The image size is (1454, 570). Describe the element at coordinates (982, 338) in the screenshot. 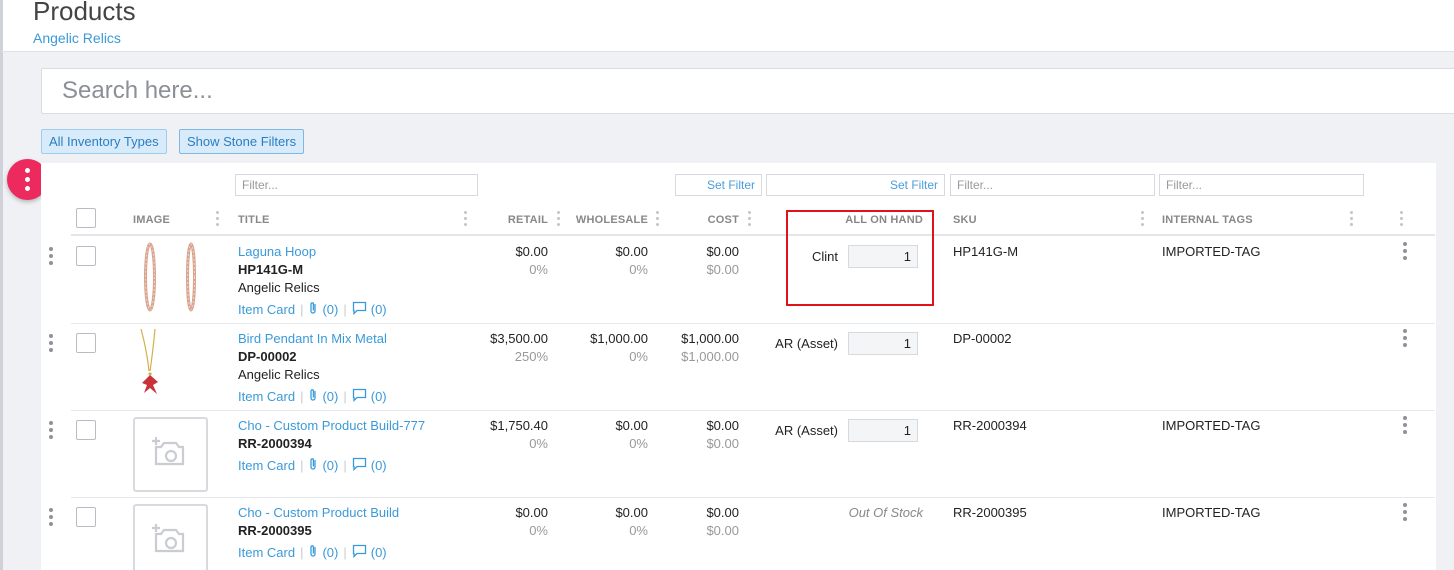

I see `sku-value: DP-00002` at that location.